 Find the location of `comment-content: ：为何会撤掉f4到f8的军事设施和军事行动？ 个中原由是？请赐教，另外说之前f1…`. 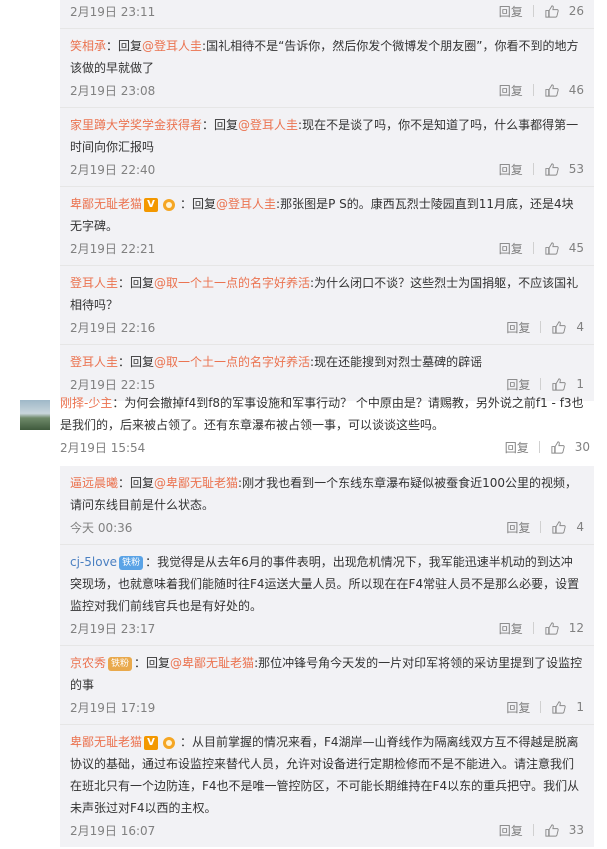

comment-content: ：为何会撤掉f4到f8的军事设施和军事行动？ 个中原由是？请赐教，另外说之前f1… is located at coordinates (322, 414).